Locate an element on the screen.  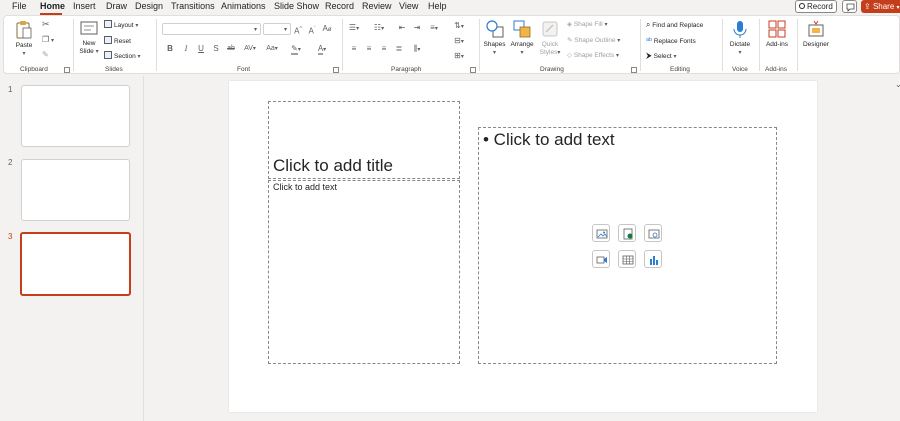
quick-styles-icon is located at coordinates (550, 29).